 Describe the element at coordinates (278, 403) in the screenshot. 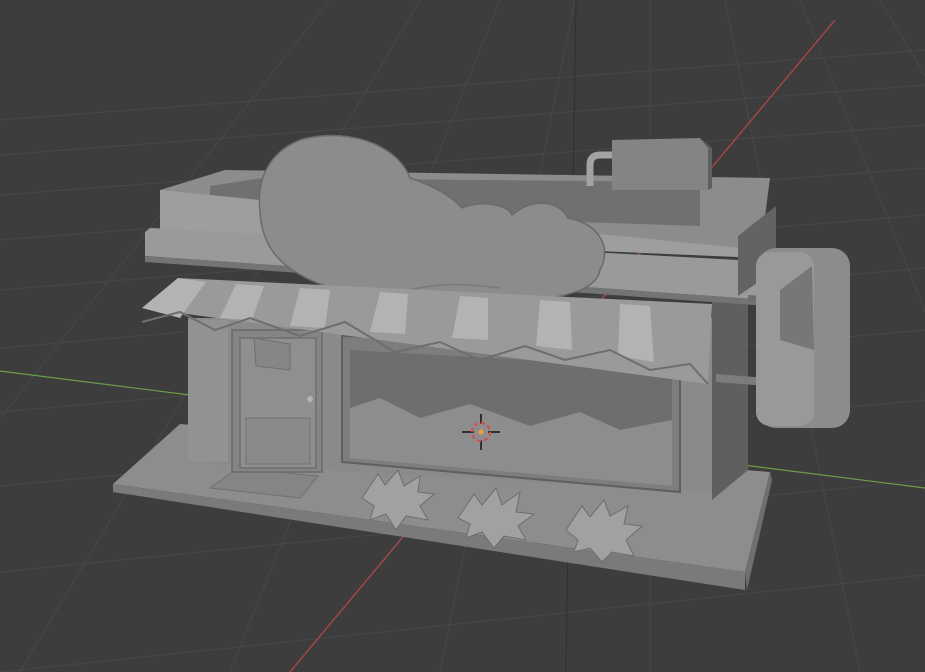

I see `door` at that location.